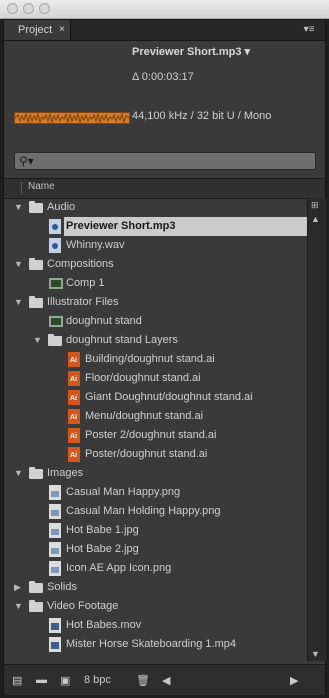 The height and width of the screenshot is (698, 329). I want to click on item-label: Mister Horse Skateboarding 1.mp4, so click(151, 644).